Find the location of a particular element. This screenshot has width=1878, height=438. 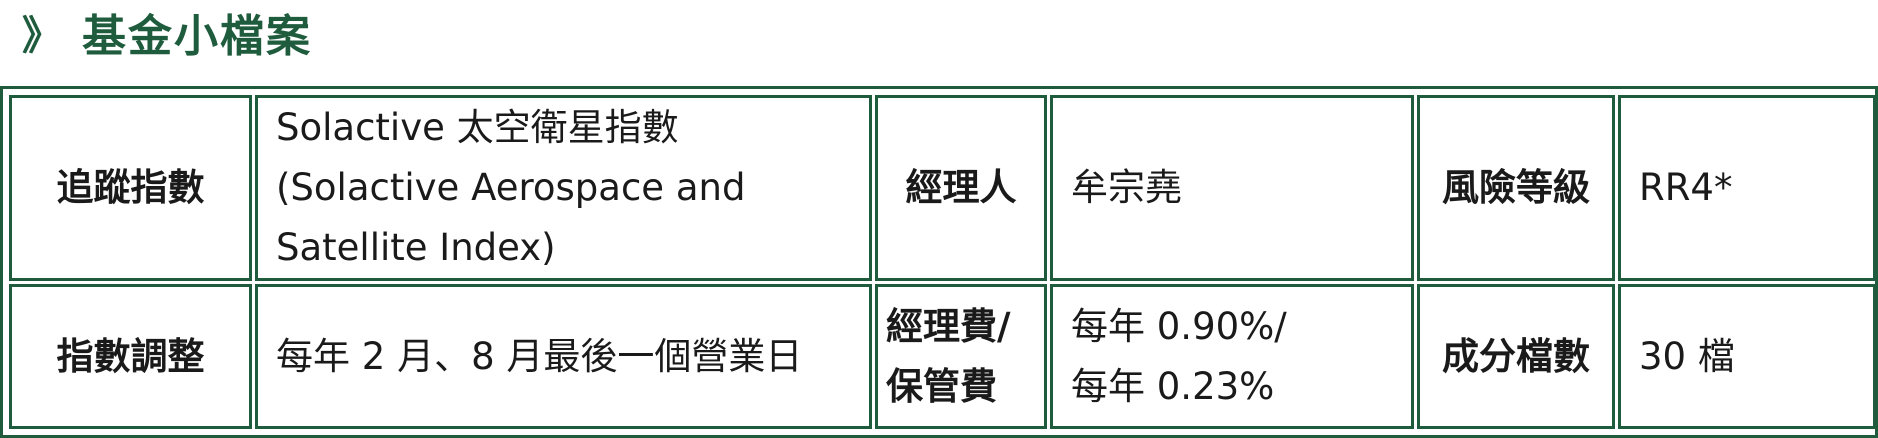

holdings-count-value: 30 檔 is located at coordinates (1747, 356).